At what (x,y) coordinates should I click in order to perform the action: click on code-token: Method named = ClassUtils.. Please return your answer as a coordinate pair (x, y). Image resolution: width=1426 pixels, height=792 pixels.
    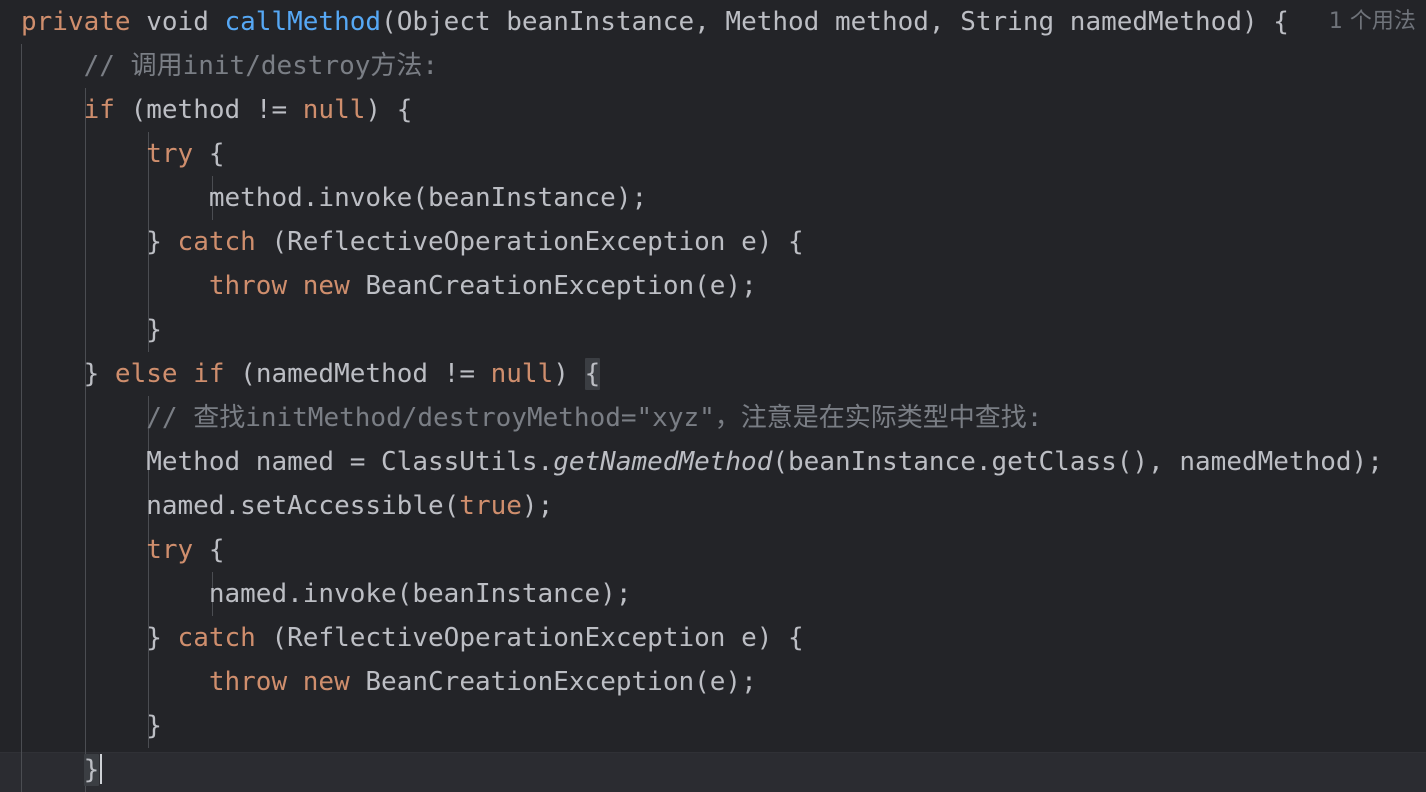
    Looking at the image, I should click on (287, 462).